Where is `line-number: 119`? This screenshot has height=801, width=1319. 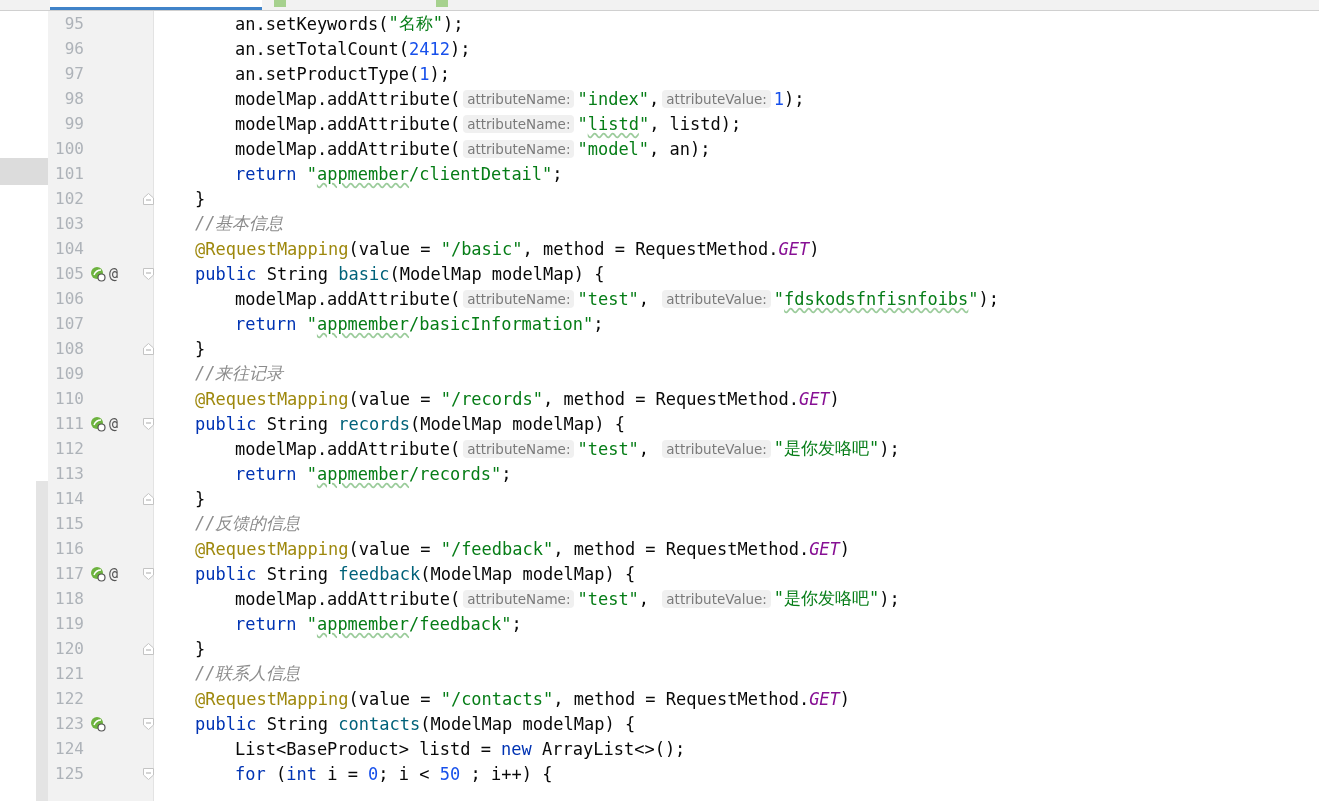
line-number: 119 is located at coordinates (69, 623).